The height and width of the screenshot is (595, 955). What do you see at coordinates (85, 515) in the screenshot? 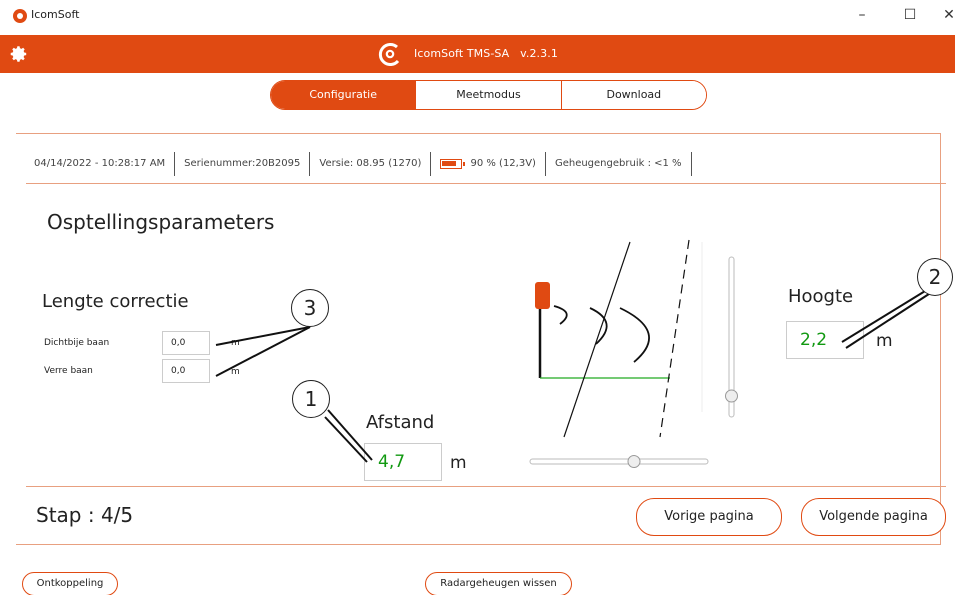
I see `step-indicator: Stap : 4/5` at bounding box center [85, 515].